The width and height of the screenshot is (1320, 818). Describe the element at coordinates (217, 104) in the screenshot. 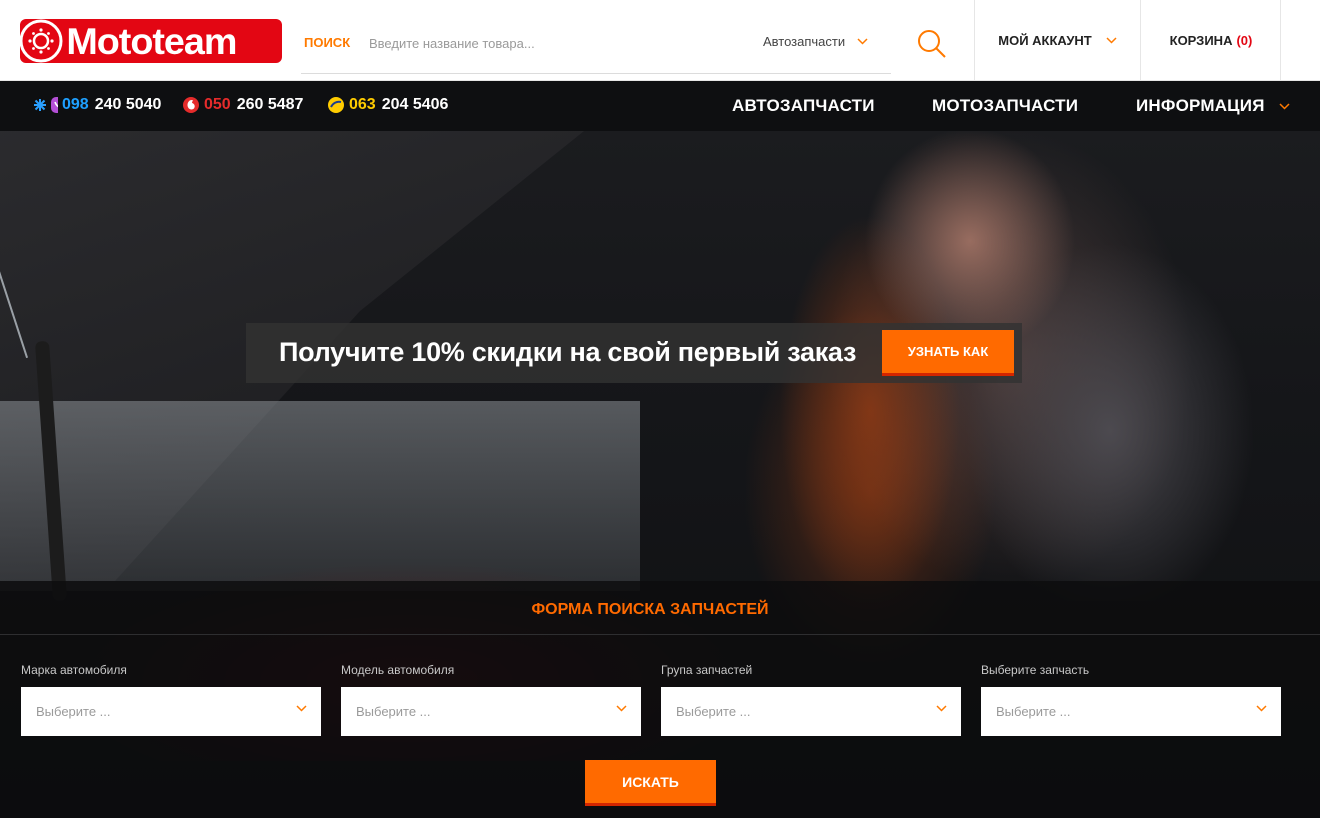

I see `phone-code: 050` at that location.